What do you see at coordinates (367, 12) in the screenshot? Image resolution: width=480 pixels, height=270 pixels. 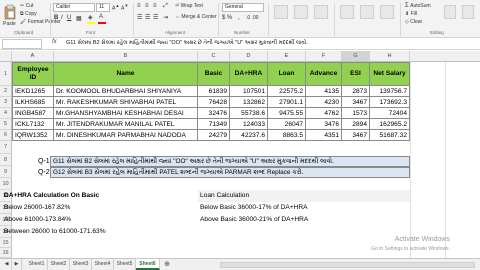 I see `delete-button` at bounding box center [367, 12].